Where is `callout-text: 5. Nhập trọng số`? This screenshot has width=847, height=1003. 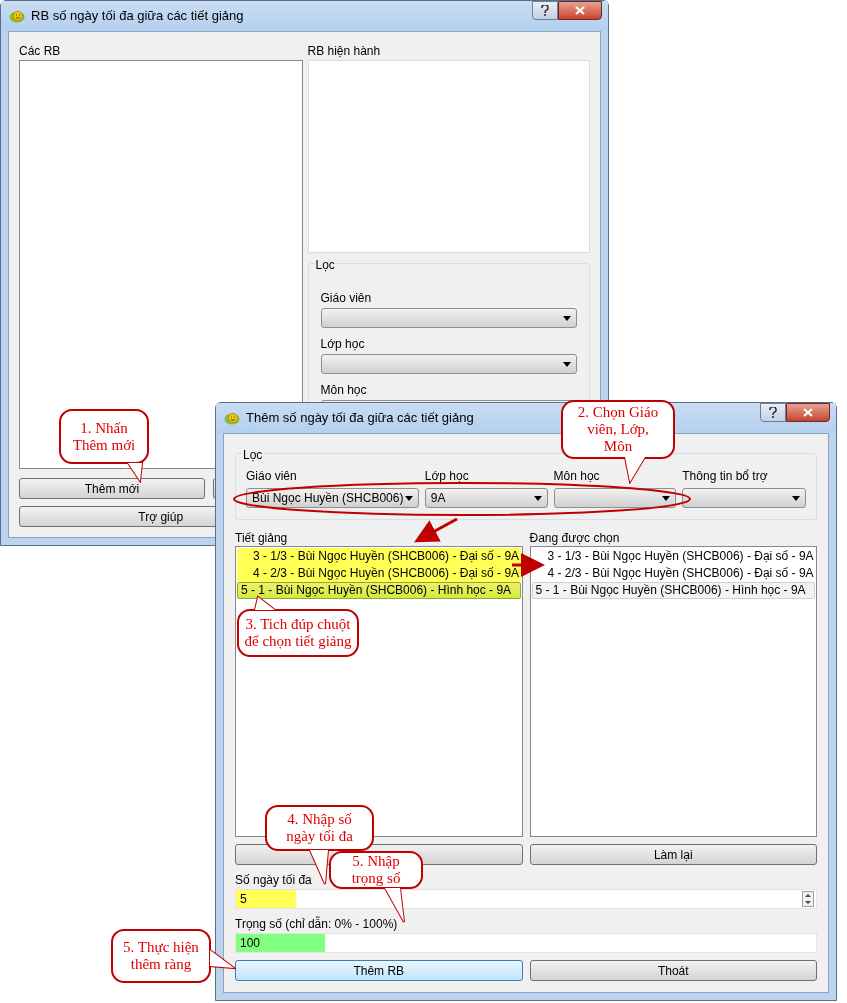 callout-text: 5. Nhập trọng số is located at coordinates (376, 870).